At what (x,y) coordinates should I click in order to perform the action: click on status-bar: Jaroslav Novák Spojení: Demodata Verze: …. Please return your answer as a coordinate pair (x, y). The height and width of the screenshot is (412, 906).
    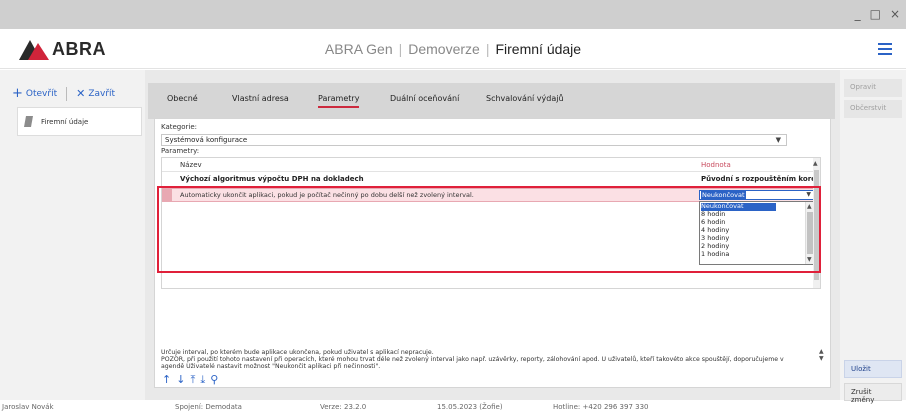
    Looking at the image, I should click on (453, 406).